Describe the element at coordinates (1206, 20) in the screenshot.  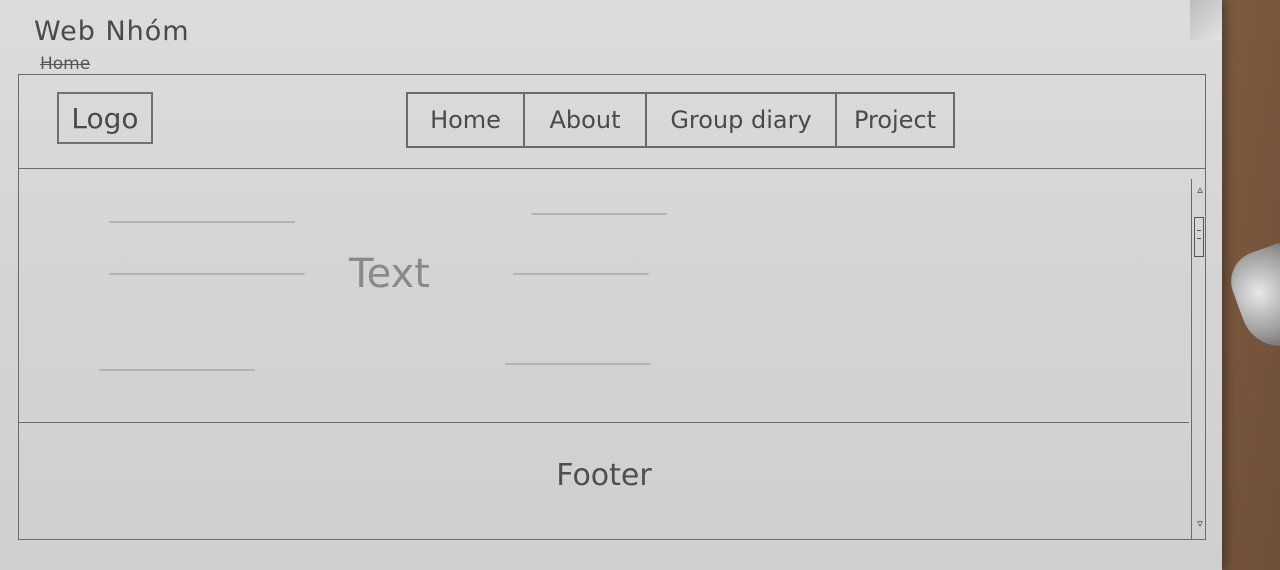
I see `paper-corner` at that location.